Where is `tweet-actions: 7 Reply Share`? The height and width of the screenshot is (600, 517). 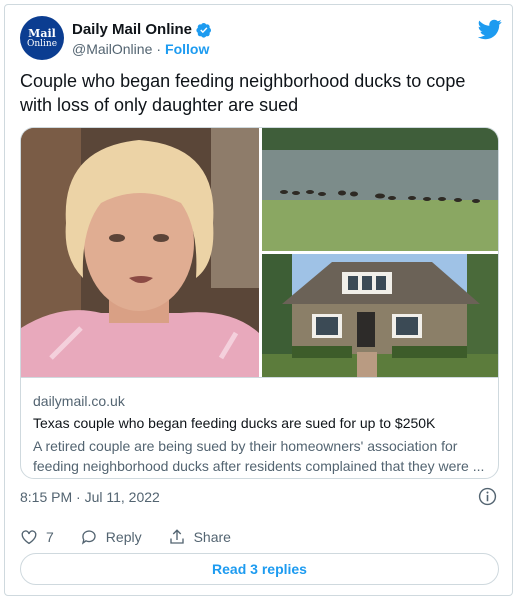 tweet-actions: 7 Reply Share is located at coordinates (138, 537).